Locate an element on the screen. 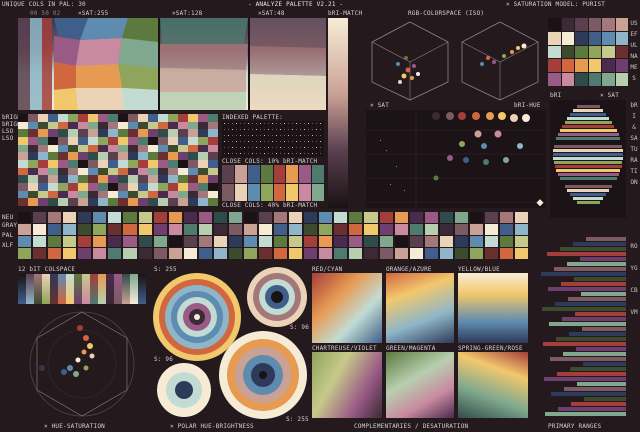  brightness-stripe-row is located at coordinates (118, 194).